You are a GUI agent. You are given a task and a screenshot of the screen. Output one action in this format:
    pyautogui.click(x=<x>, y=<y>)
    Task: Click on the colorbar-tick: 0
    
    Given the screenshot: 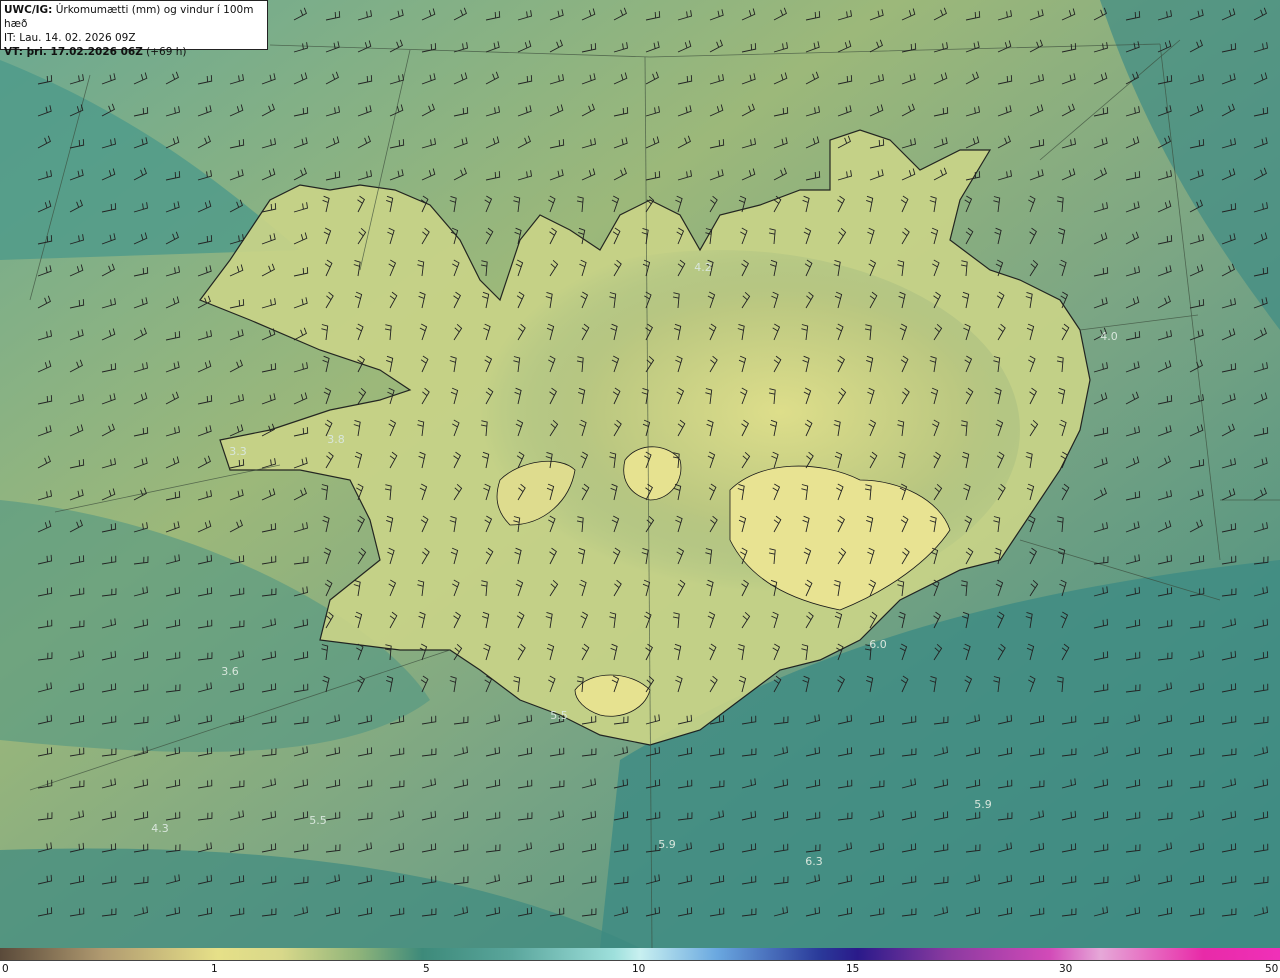 What is the action you would take?
    pyautogui.click(x=5, y=969)
    